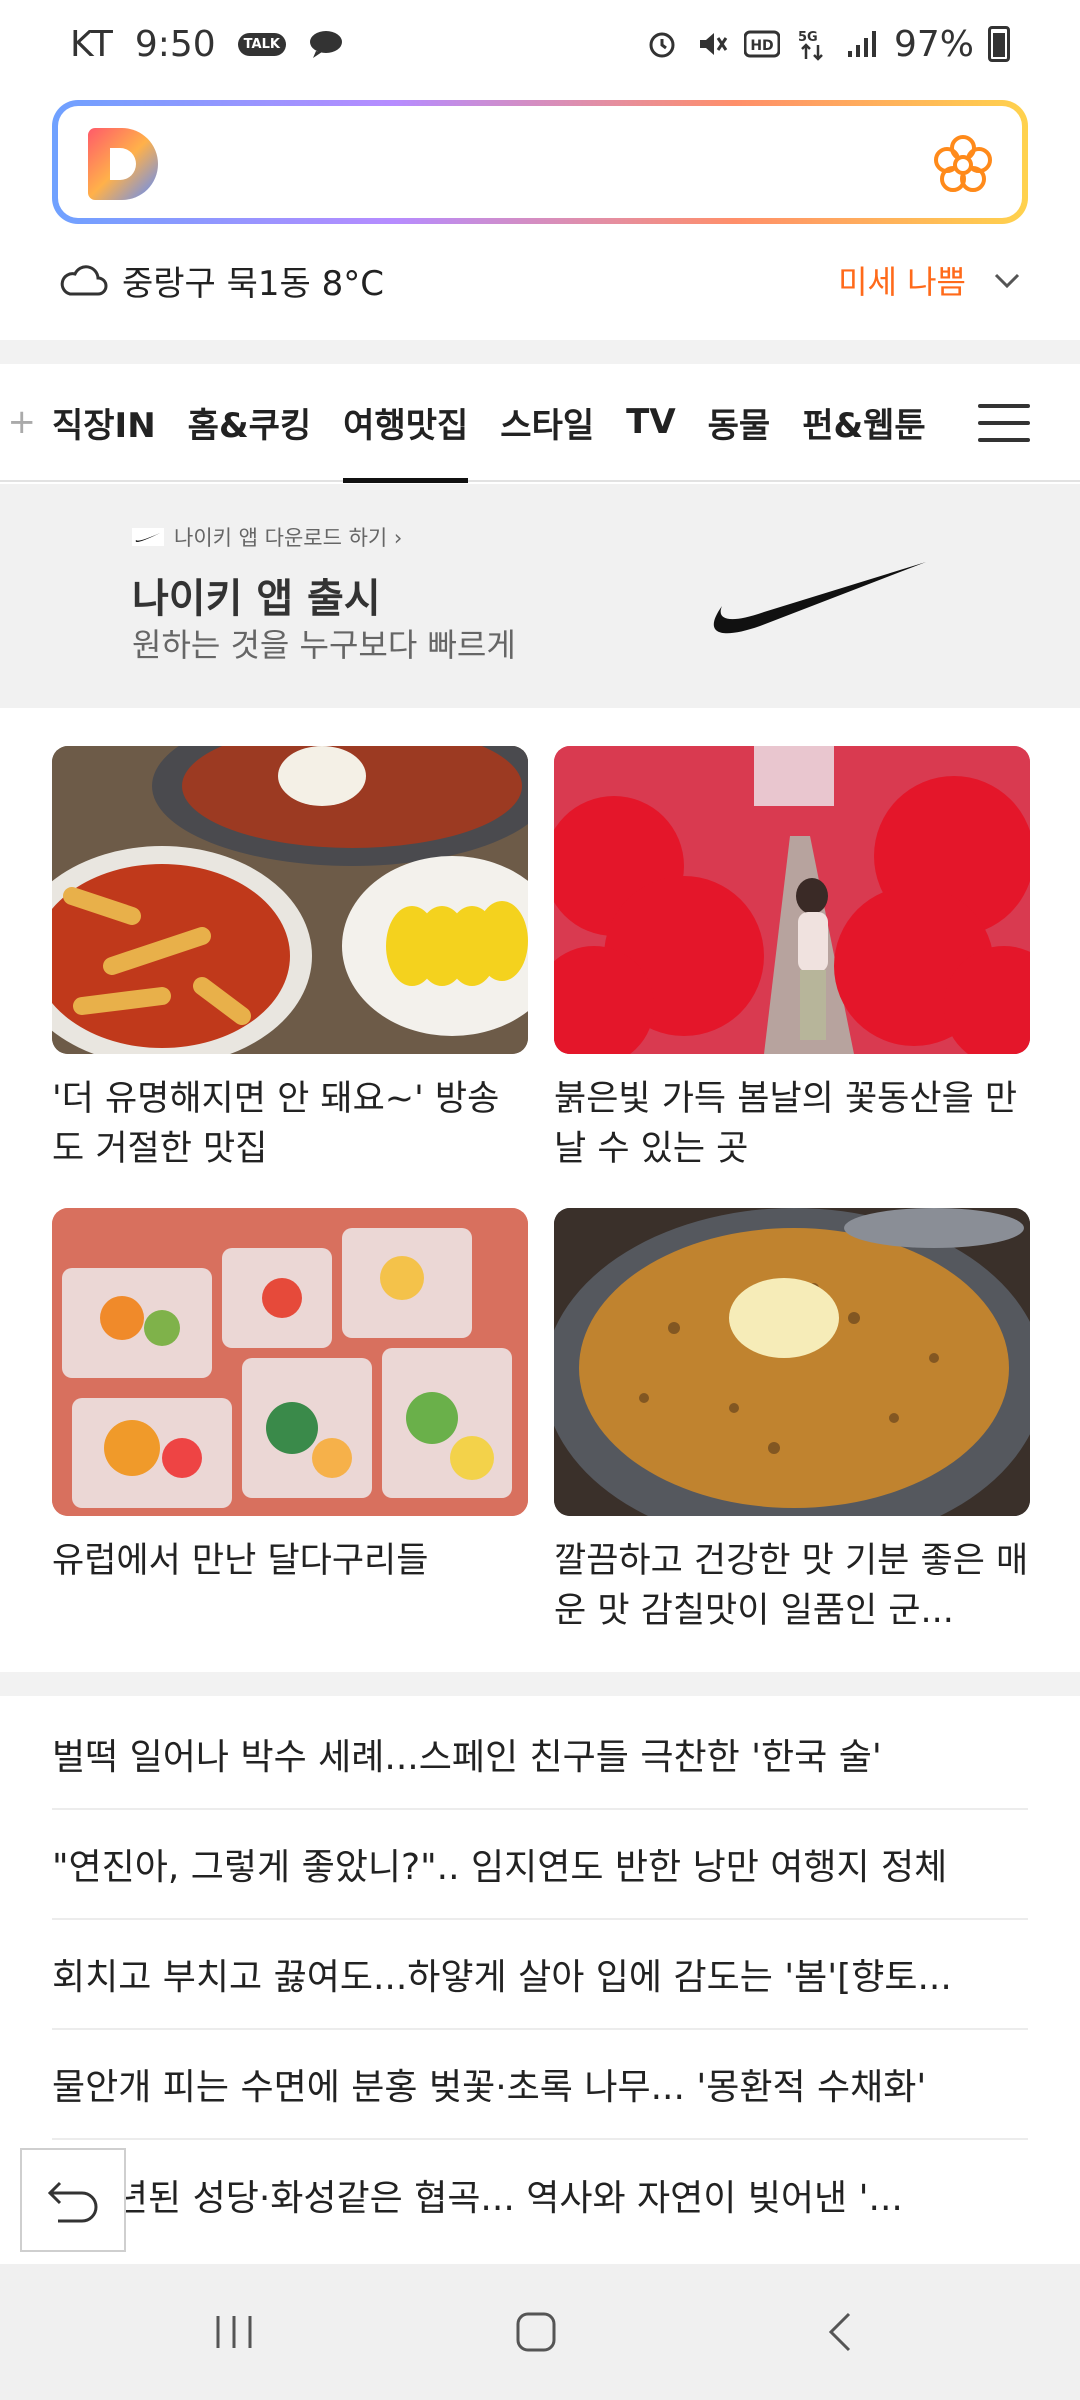  I want to click on tab-home-cooking: 홈&쿠킹, so click(250, 422).